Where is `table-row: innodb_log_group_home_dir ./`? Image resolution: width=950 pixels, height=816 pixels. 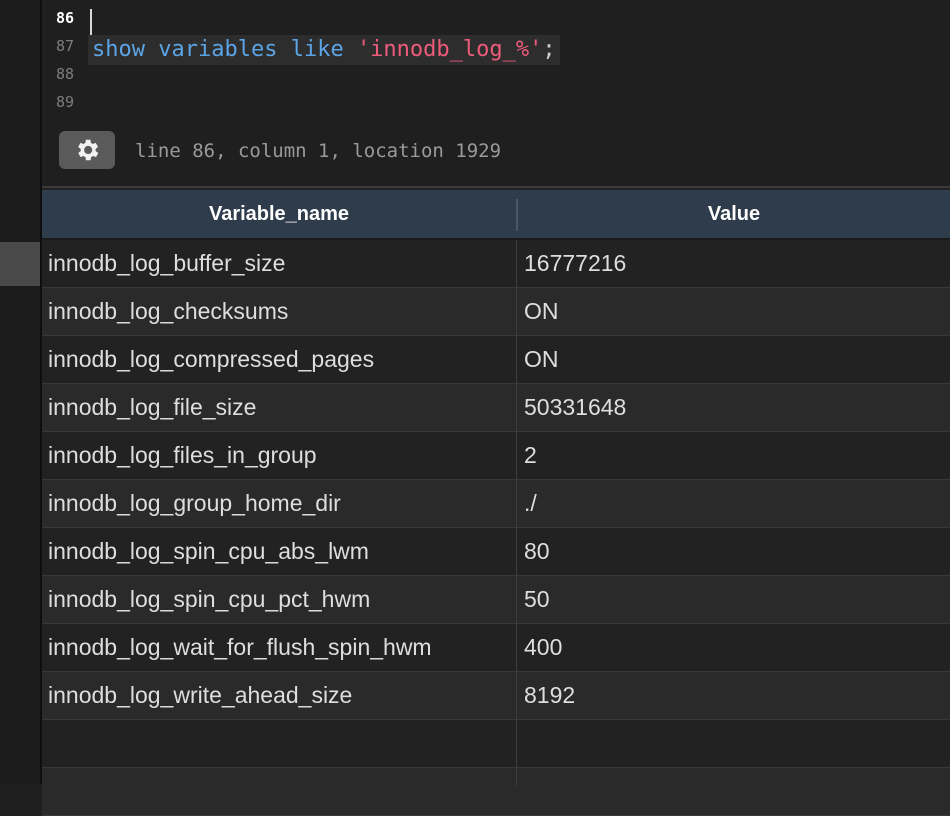 table-row: innodb_log_group_home_dir ./ is located at coordinates (496, 504).